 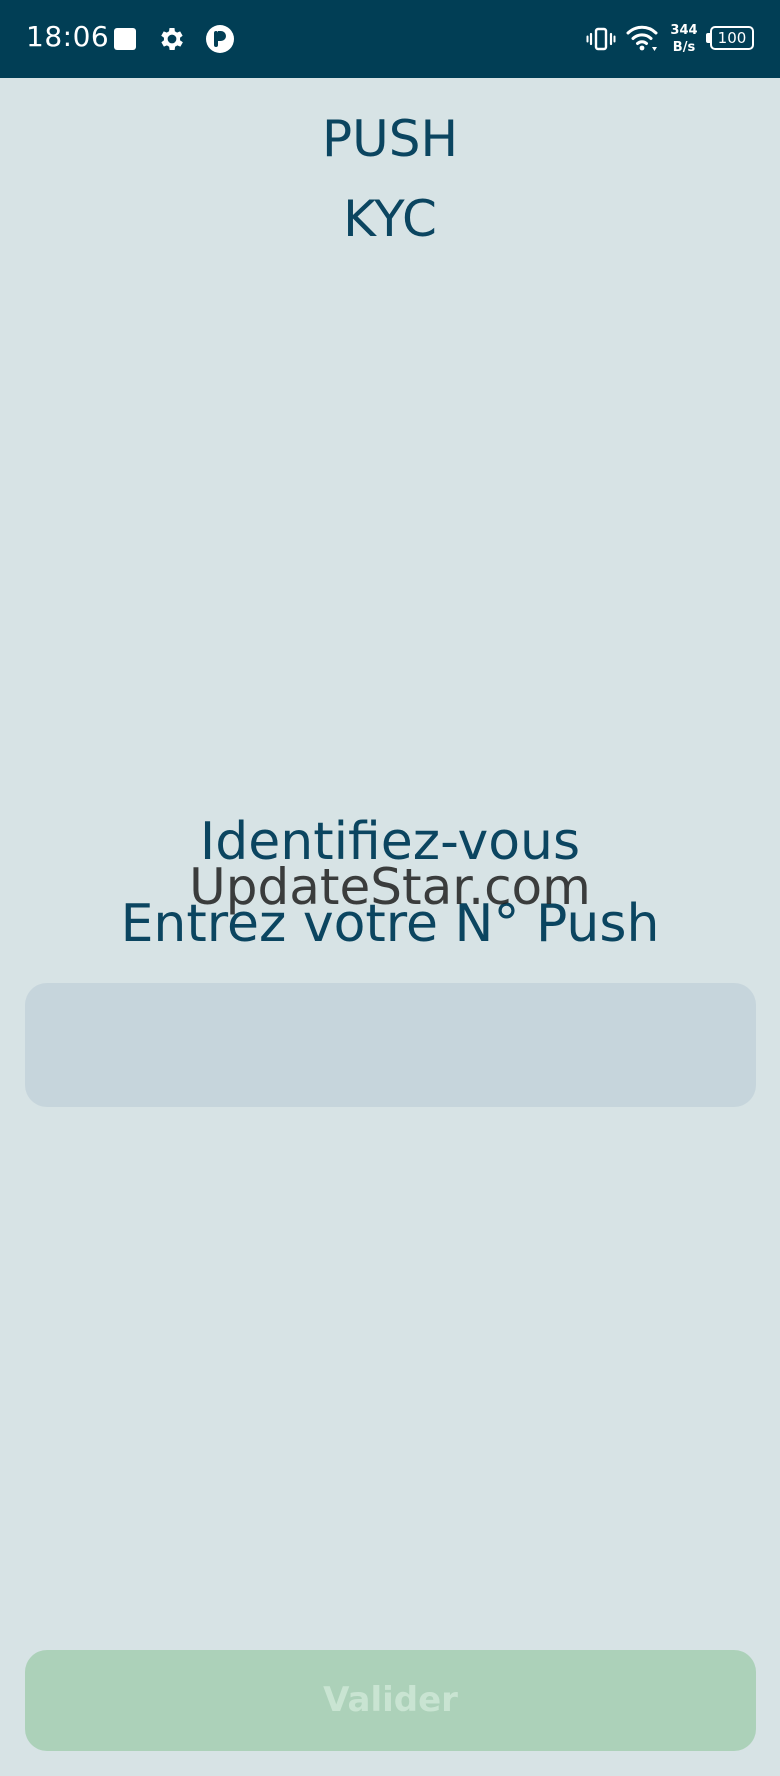 I want to click on network-speed: 344 B/s, so click(x=684, y=39).